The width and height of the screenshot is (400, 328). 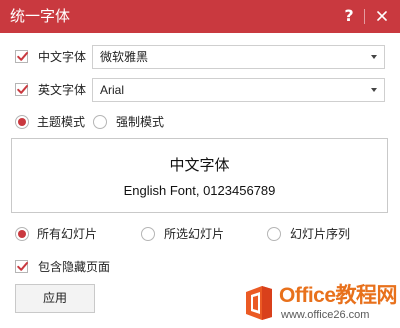 I want to click on watermark-url: www.office26.com, so click(x=325, y=315).